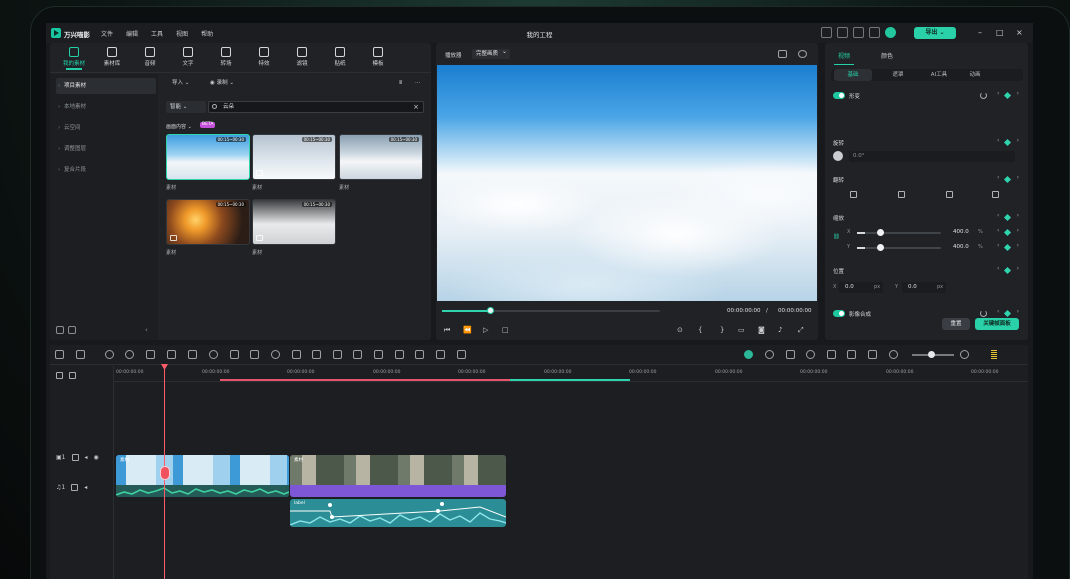 The image size is (1070, 579). What do you see at coordinates (839, 95) in the screenshot?
I see `transform-toggle` at bounding box center [839, 95].